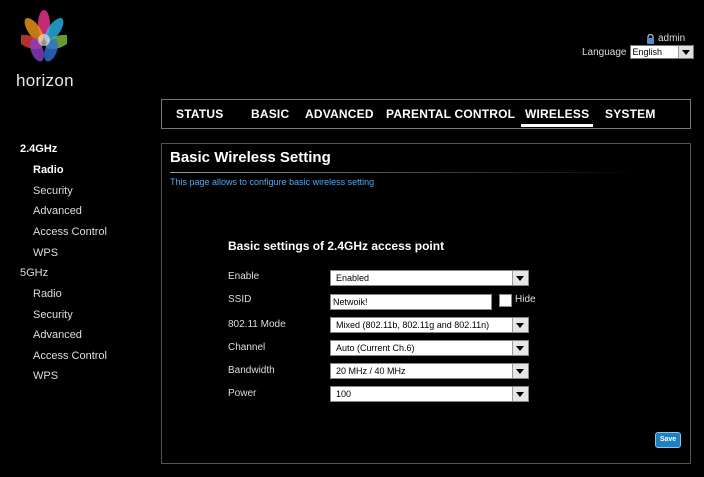 The width and height of the screenshot is (704, 477). Describe the element at coordinates (353, 278) in the screenshot. I see `enable-value: Enabled` at that location.